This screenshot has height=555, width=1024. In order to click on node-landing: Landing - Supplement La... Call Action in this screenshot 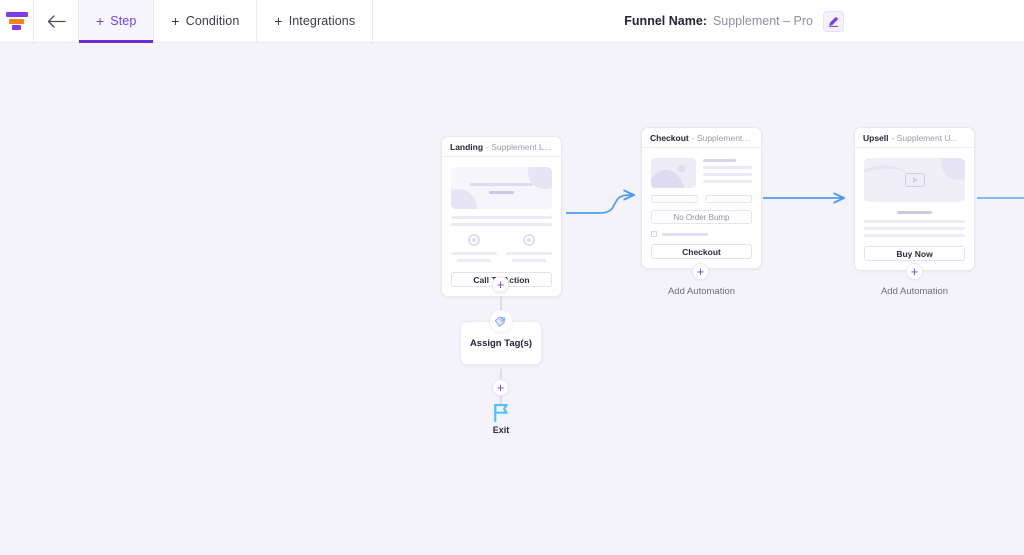, I will do `click(501, 216)`.